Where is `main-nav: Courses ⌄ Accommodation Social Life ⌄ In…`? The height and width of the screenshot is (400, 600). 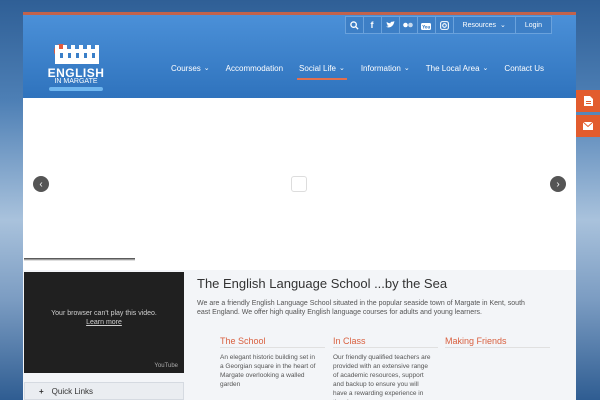
main-nav: Courses ⌄ Accommodation Social Life ⌄ In… is located at coordinates (357, 70).